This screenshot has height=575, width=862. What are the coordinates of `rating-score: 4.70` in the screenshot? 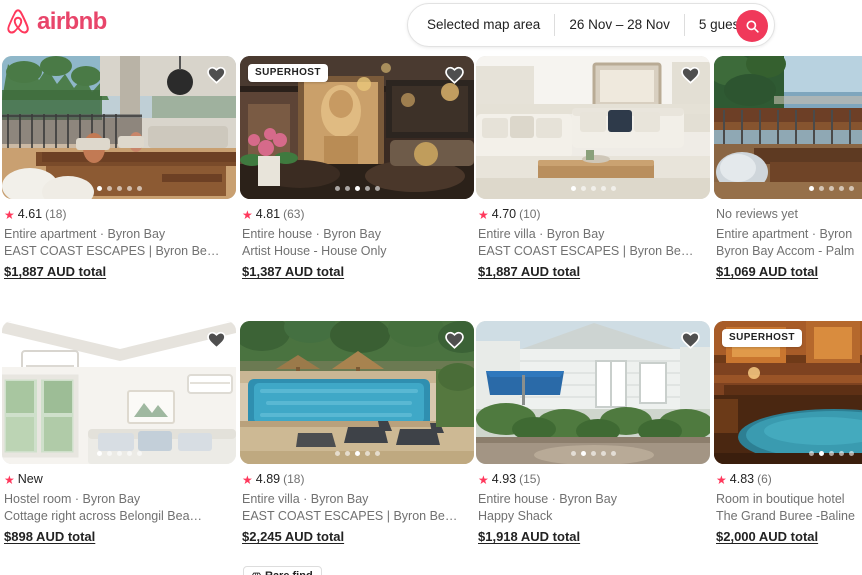 It's located at (504, 214).